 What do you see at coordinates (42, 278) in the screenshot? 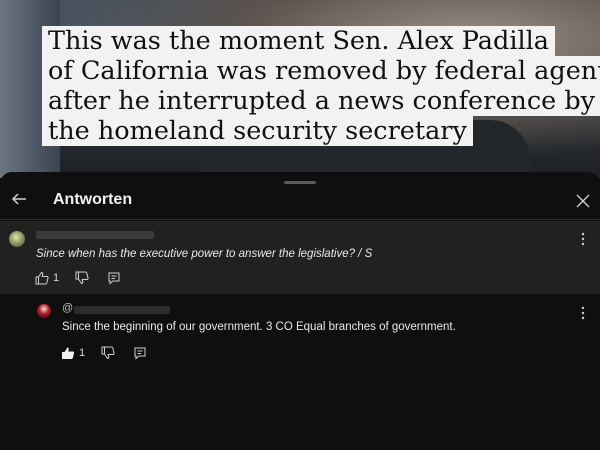
I see `thumbs-up-icon` at bounding box center [42, 278].